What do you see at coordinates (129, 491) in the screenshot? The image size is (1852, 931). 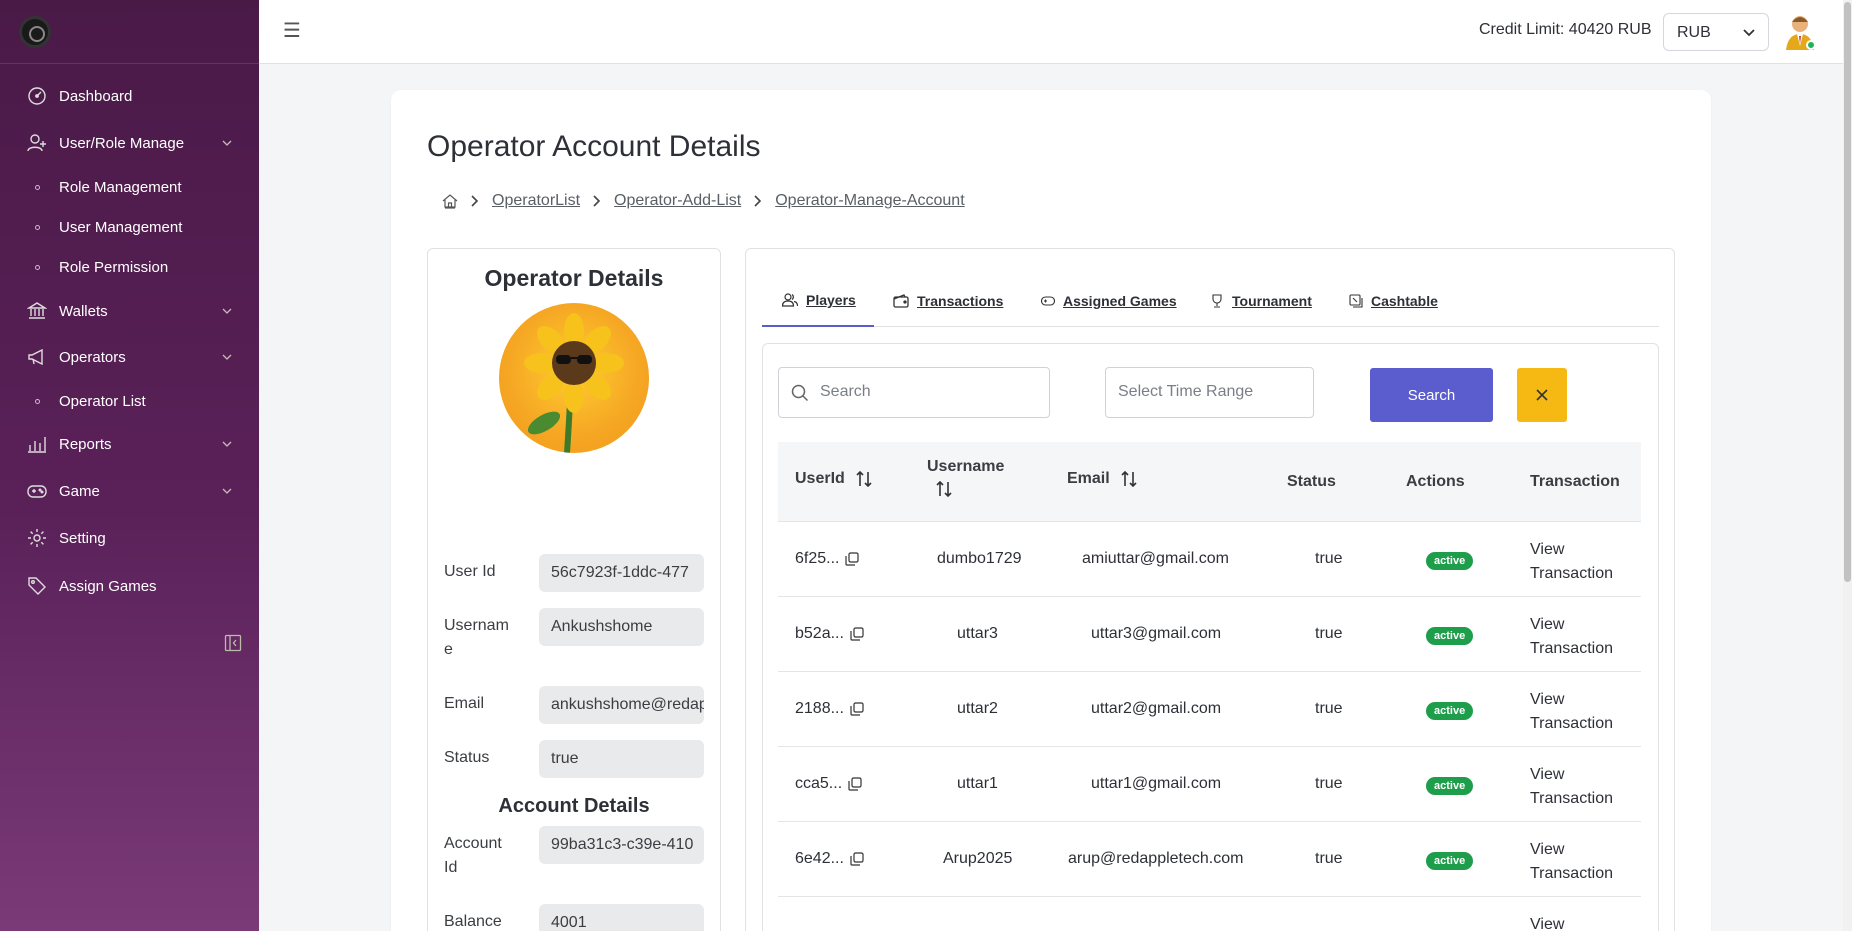 I see `sidebar-item-game: Game` at bounding box center [129, 491].